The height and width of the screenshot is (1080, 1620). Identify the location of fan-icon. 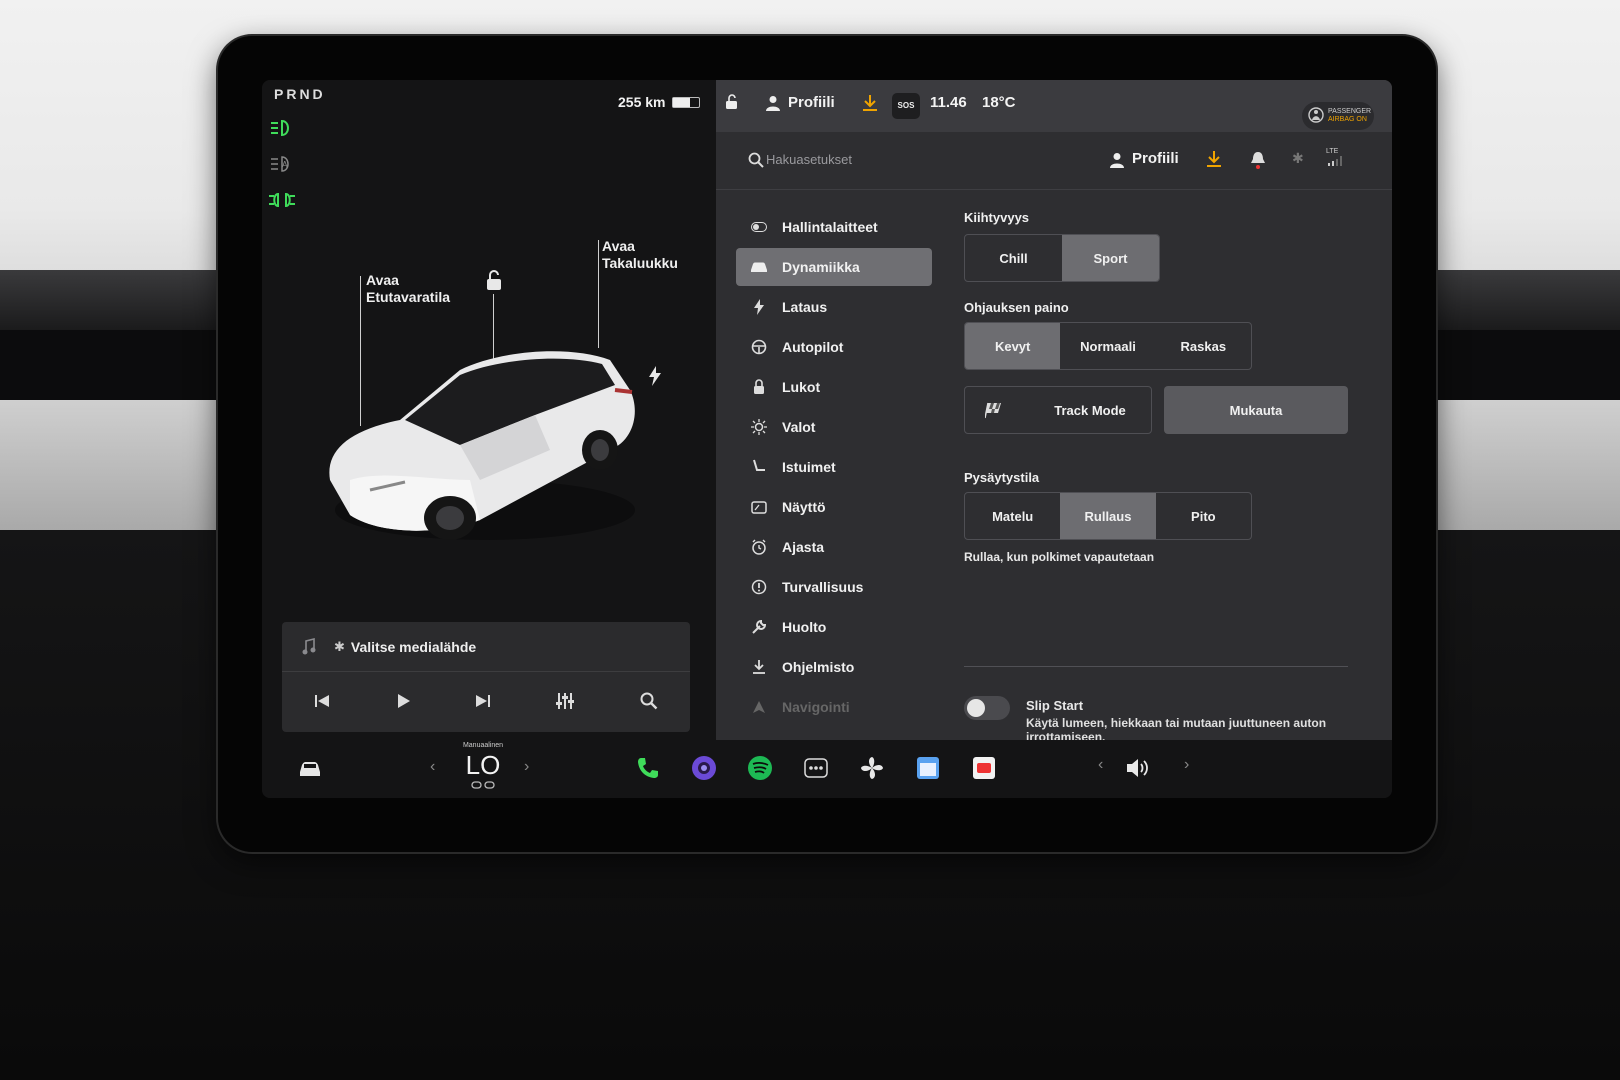
(872, 768).